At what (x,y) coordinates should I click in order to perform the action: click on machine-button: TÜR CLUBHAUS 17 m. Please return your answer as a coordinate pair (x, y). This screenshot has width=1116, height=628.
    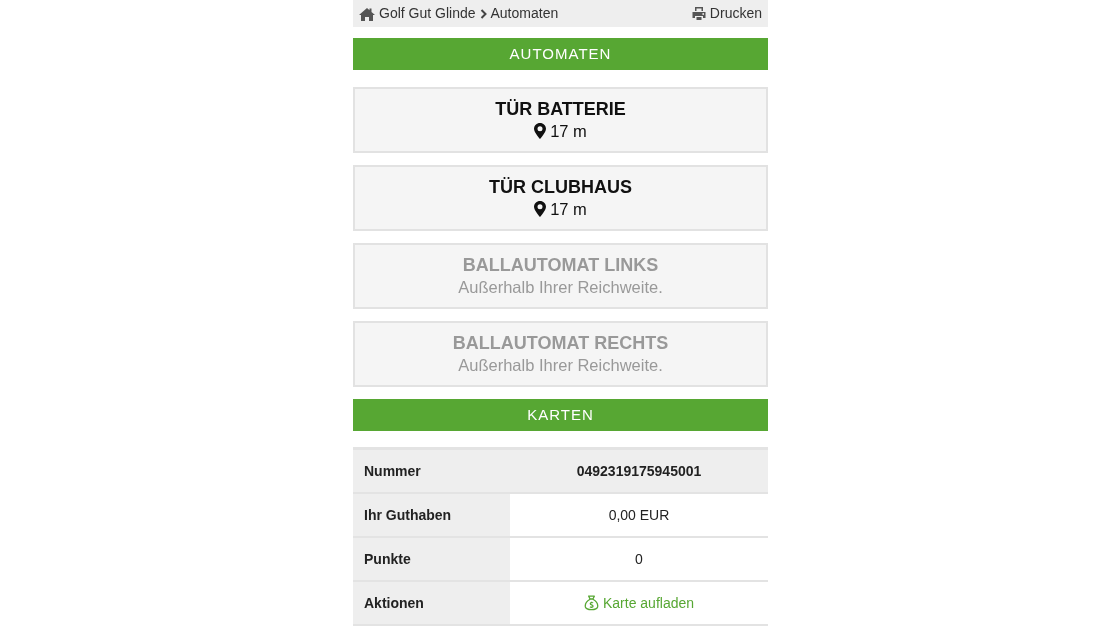
    Looking at the image, I should click on (560, 198).